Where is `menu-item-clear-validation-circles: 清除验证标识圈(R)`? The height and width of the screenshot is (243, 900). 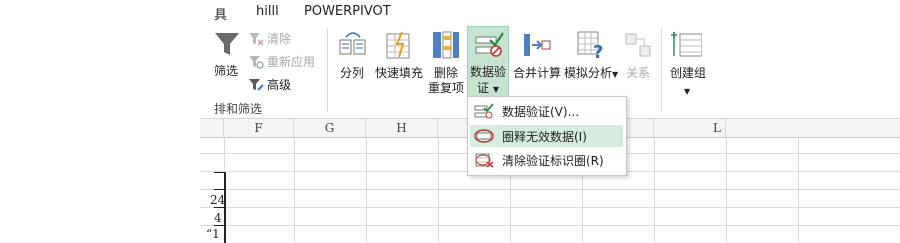
menu-item-clear-validation-circles: 清除验证标识圈(R) is located at coordinates (546, 160).